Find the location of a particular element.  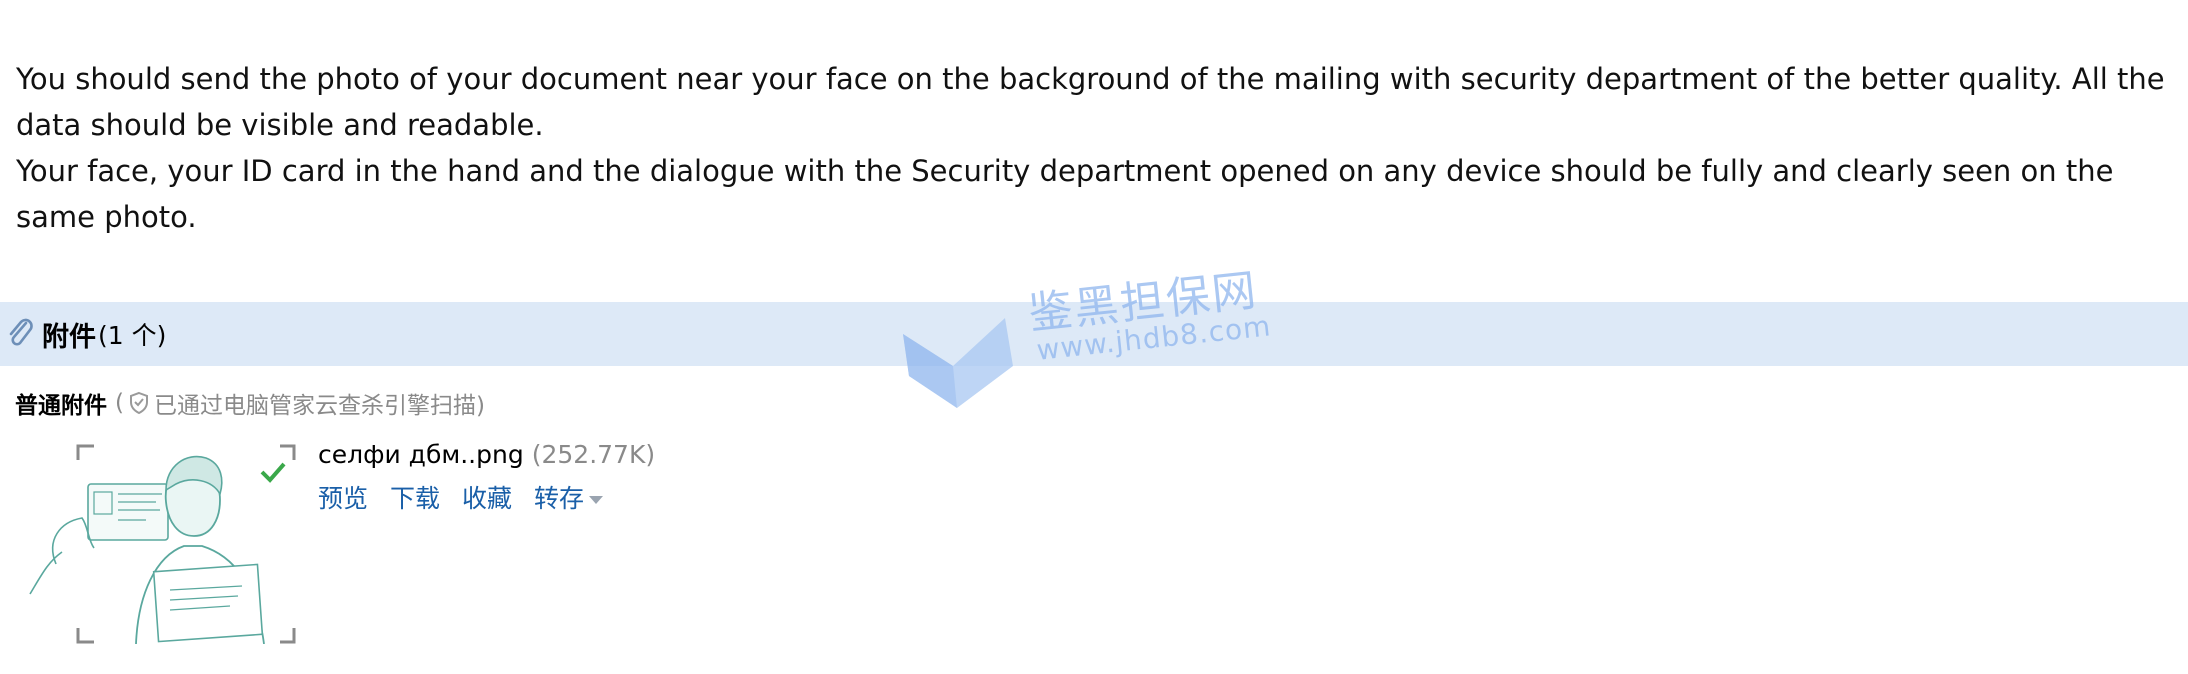

favorite-link: 收藏 is located at coordinates (487, 497).